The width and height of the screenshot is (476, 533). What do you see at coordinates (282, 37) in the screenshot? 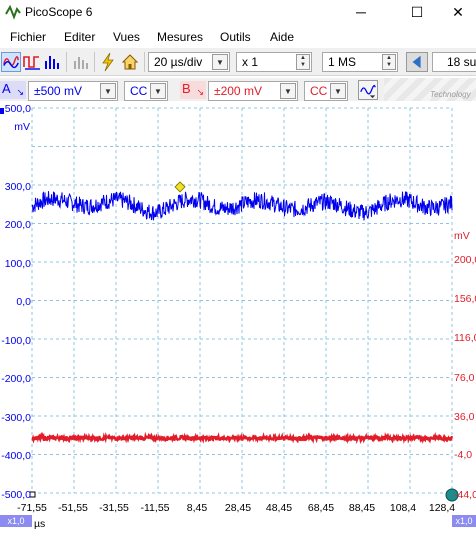
I see `menu-aide: Aide` at bounding box center [282, 37].